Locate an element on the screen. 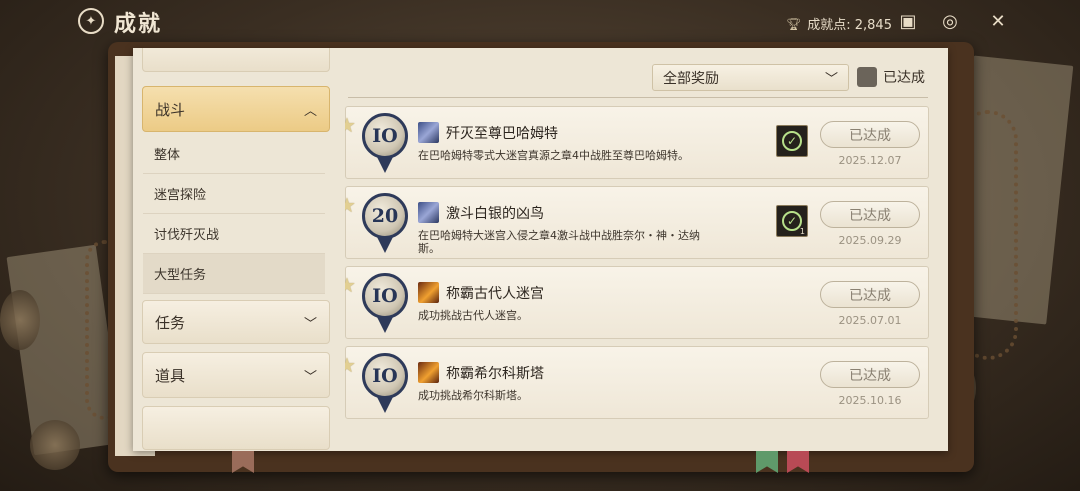 This screenshot has width=1080, height=491. category-label: 战斗 is located at coordinates (170, 109).